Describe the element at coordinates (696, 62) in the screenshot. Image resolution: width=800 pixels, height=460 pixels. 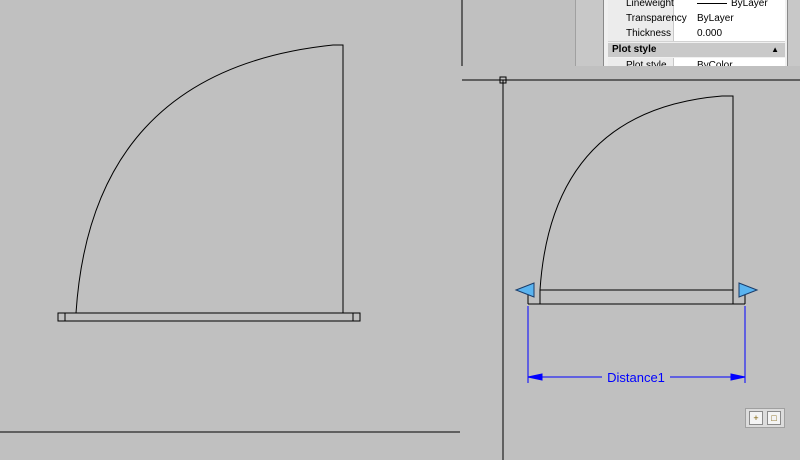
I see `property-row-plot-style: Plot style ByColor` at that location.